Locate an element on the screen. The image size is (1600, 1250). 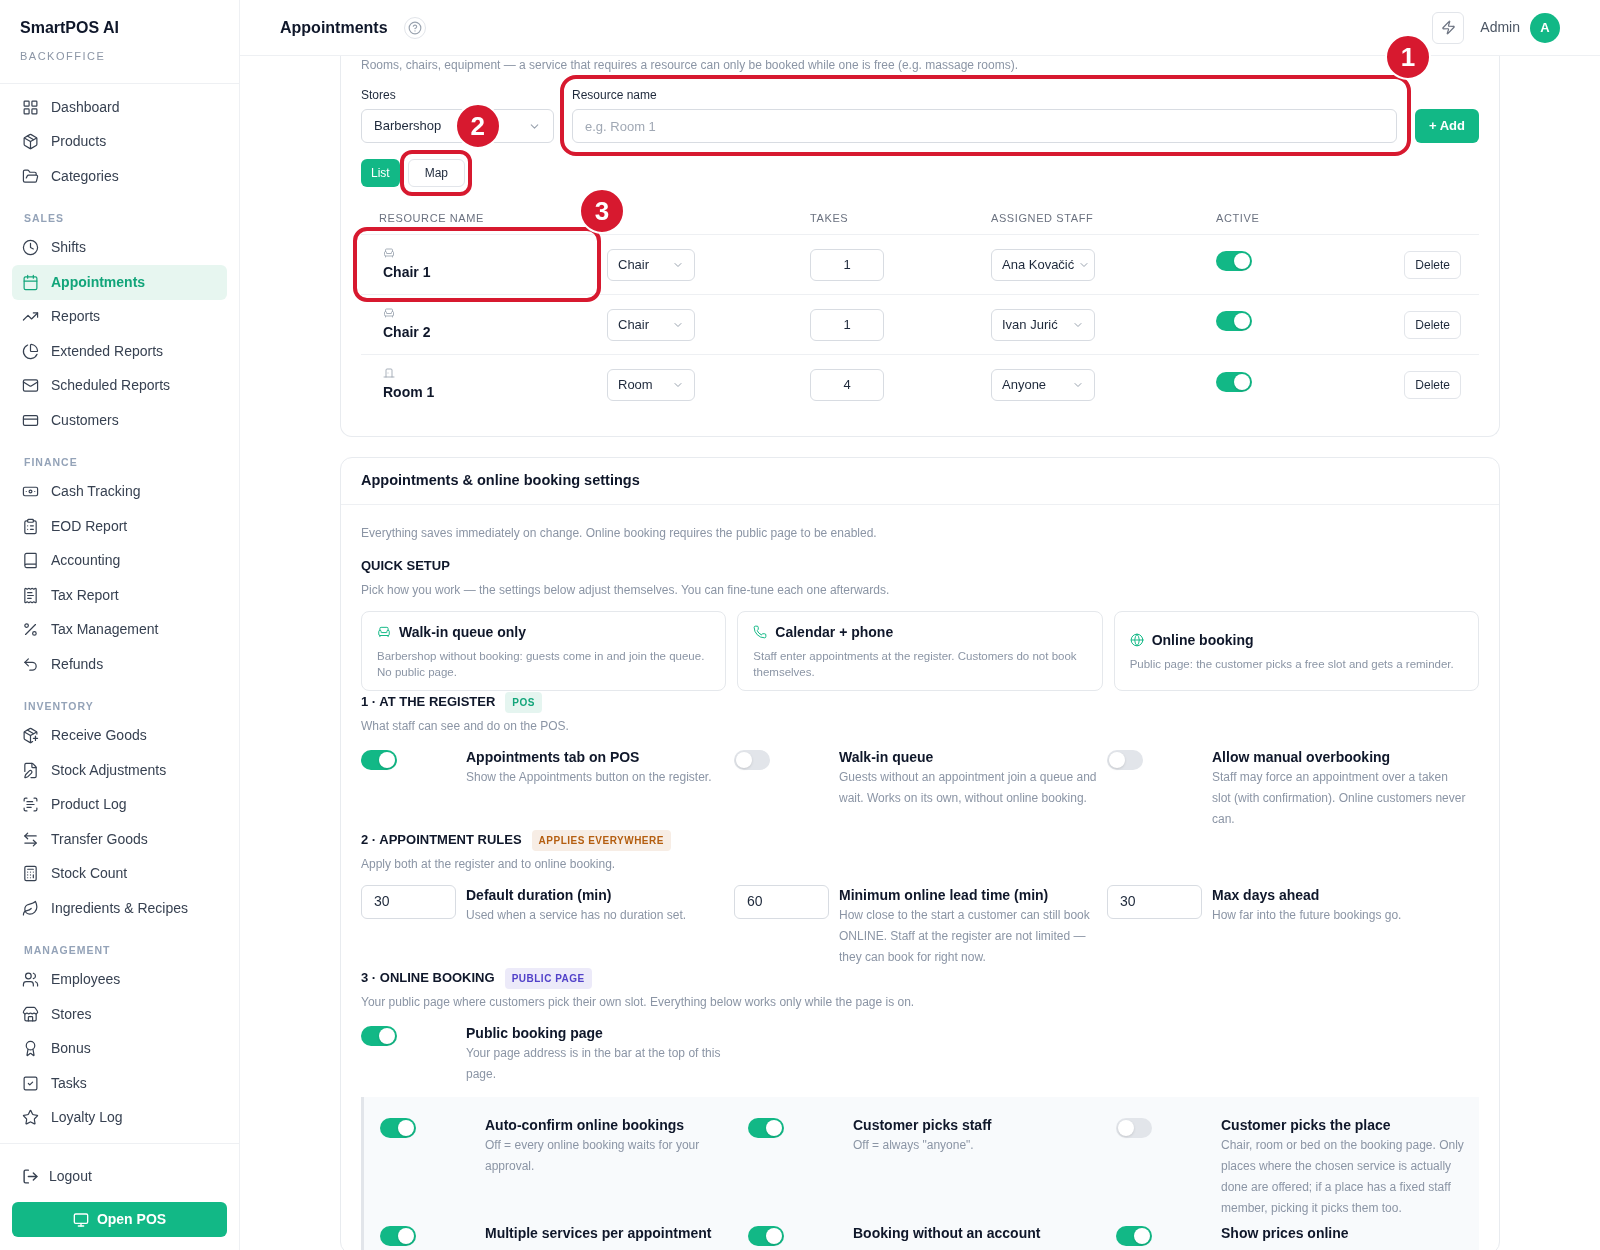
brand-name: SmartPOS AI is located at coordinates (70, 28).